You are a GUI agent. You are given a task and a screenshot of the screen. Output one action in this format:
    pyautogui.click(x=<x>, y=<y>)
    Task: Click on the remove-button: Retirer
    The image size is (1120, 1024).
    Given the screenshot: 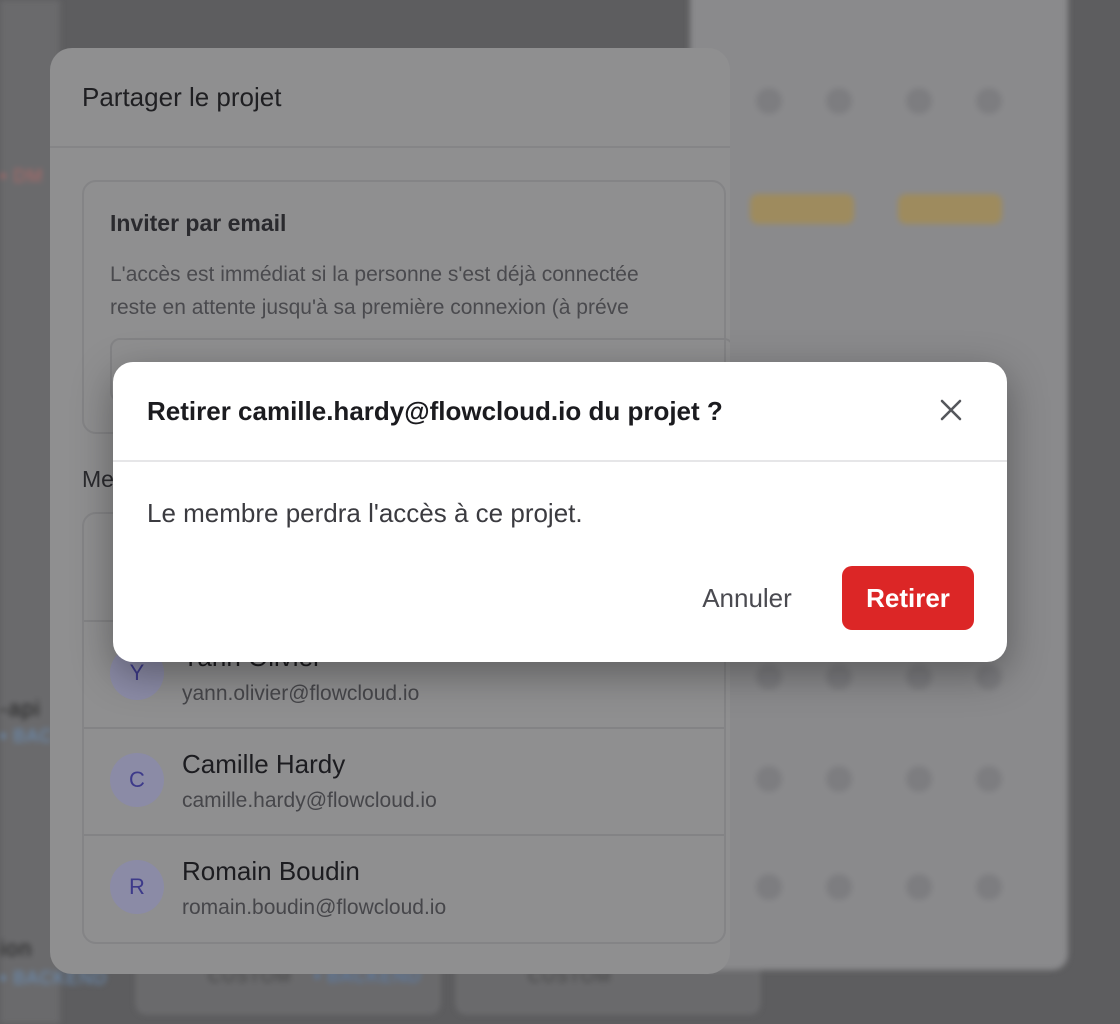 What is the action you would take?
    pyautogui.click(x=908, y=598)
    